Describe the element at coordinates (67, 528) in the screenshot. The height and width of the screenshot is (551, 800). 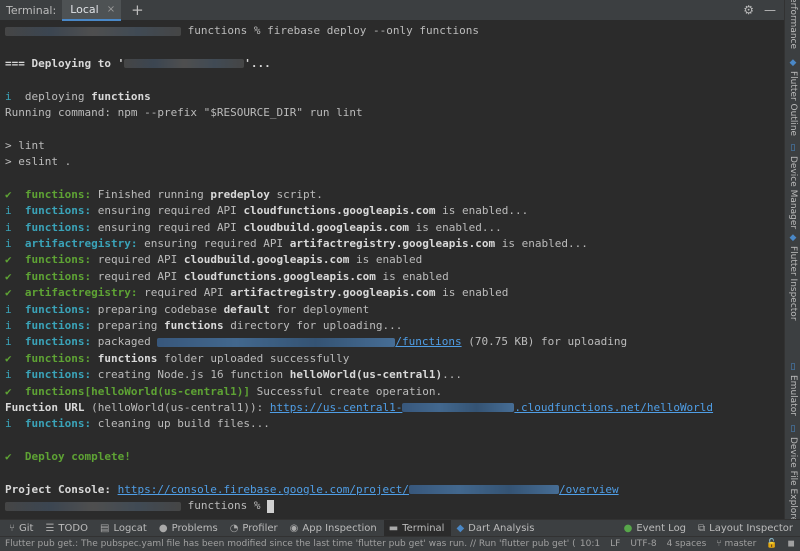
I see `tool-todo: ☰ TODO` at that location.